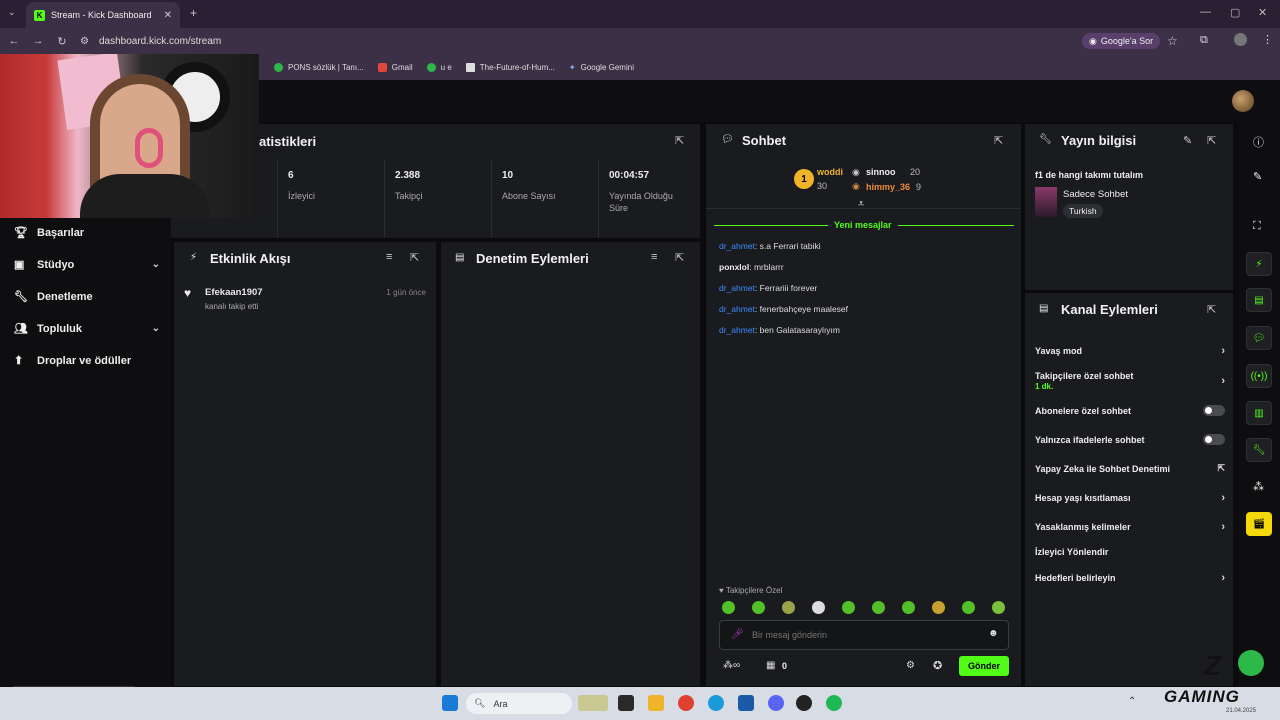 This screenshot has height=720, width=1280. I want to click on ask-google-button: ◉ Google'a Sor, so click(1121, 41).